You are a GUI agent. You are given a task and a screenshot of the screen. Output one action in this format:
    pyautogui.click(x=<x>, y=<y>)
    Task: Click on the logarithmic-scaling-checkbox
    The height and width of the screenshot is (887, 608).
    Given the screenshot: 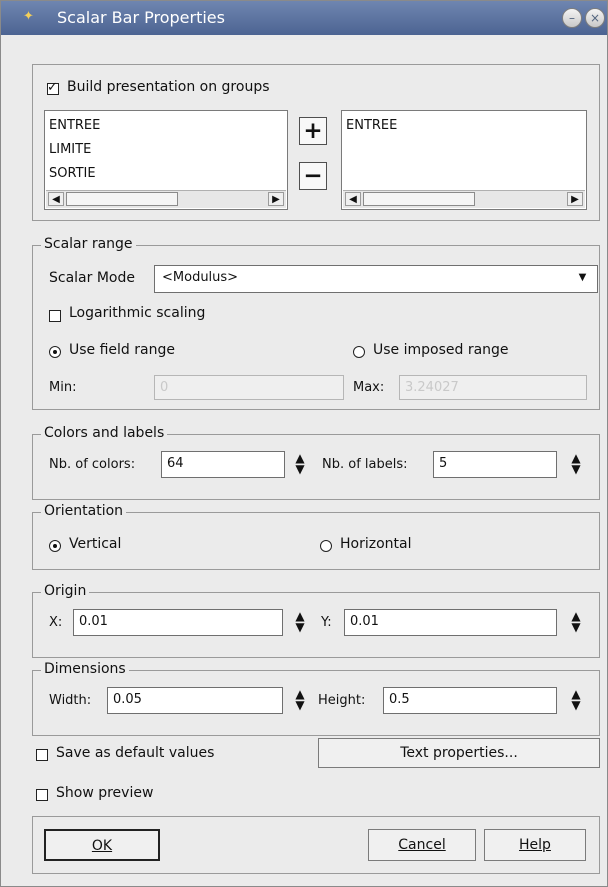 What is the action you would take?
    pyautogui.click(x=55, y=316)
    